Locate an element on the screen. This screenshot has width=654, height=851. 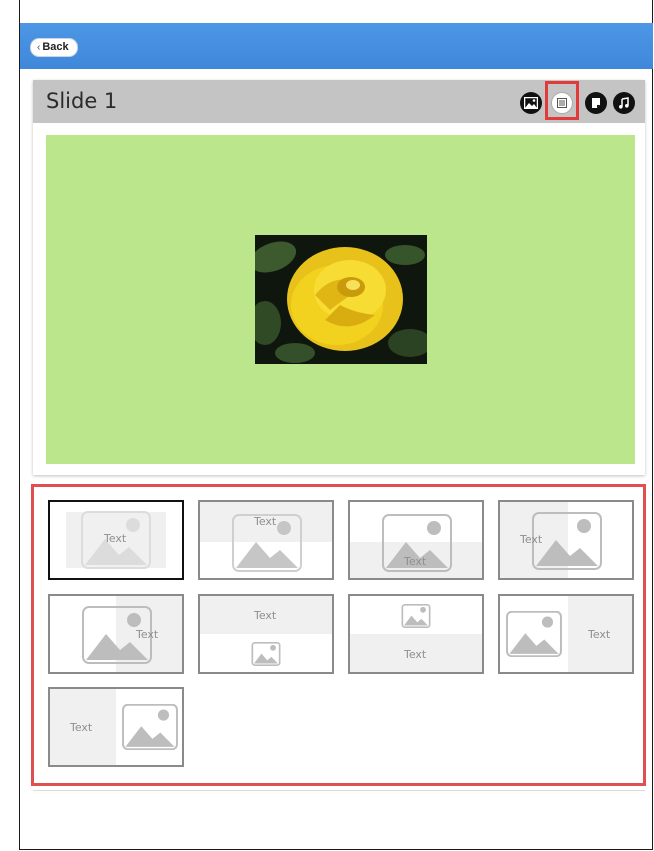
divider is located at coordinates (339, 790).